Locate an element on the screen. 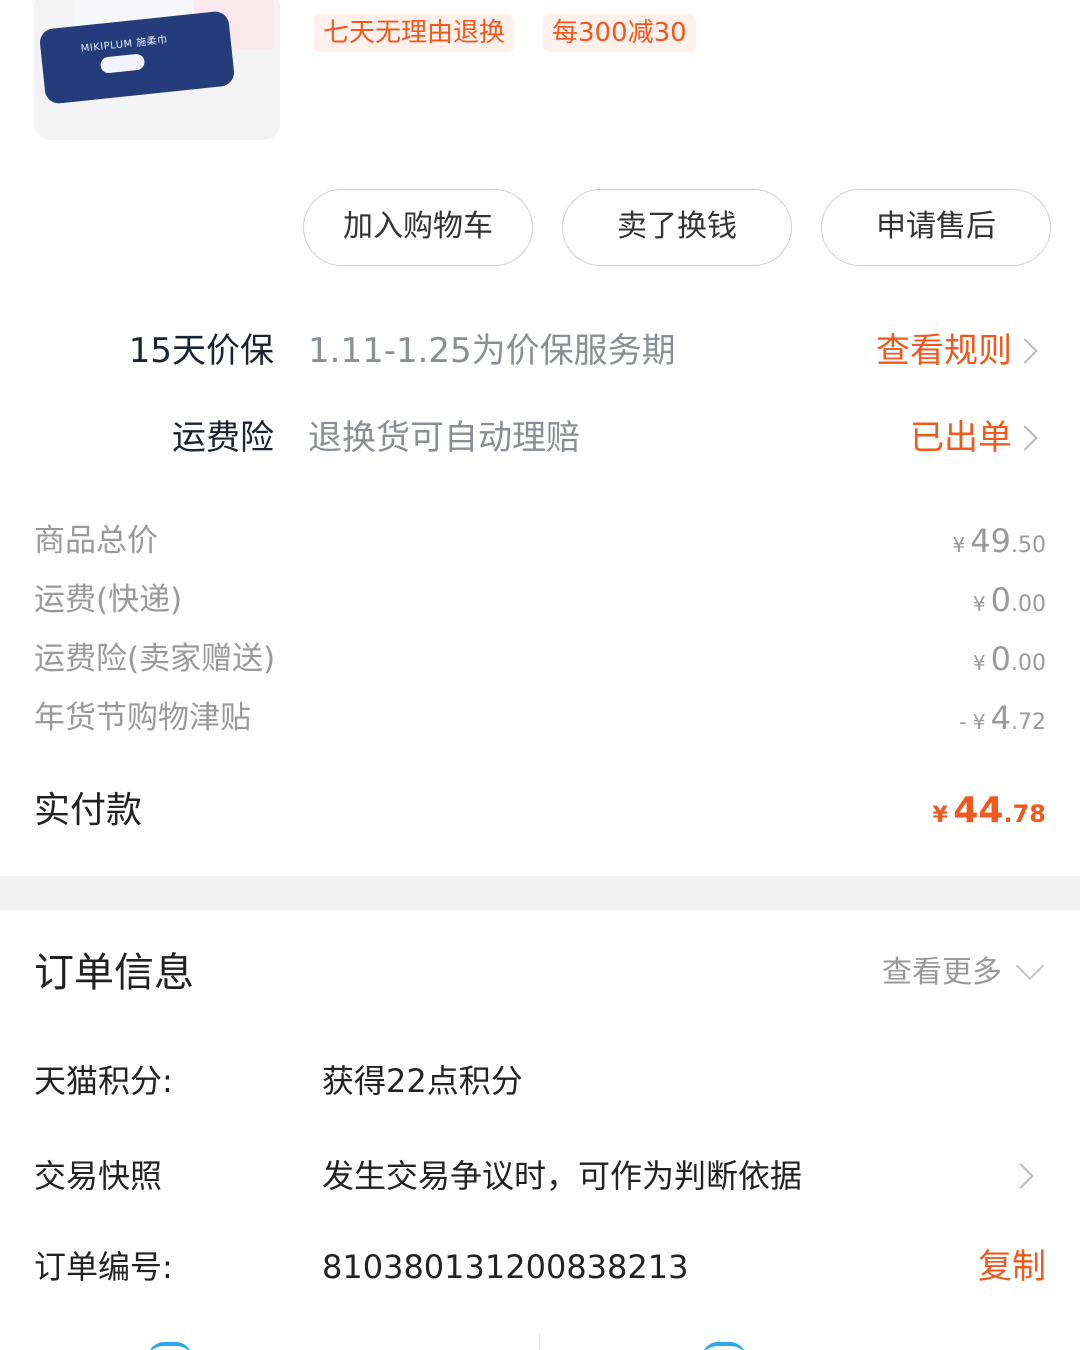 The image size is (1080, 1350). price-value: ¥ 49.50 is located at coordinates (999, 541).